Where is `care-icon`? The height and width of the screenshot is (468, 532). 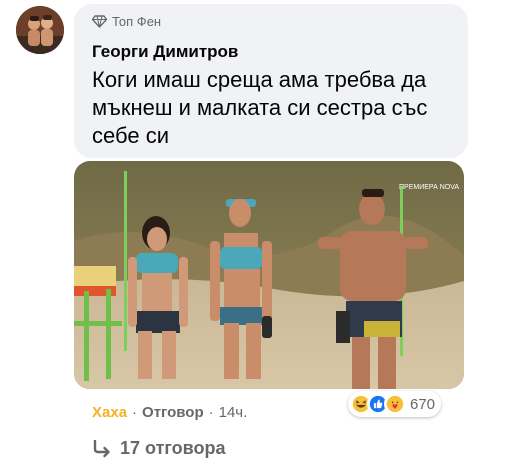
care-icon is located at coordinates (395, 404).